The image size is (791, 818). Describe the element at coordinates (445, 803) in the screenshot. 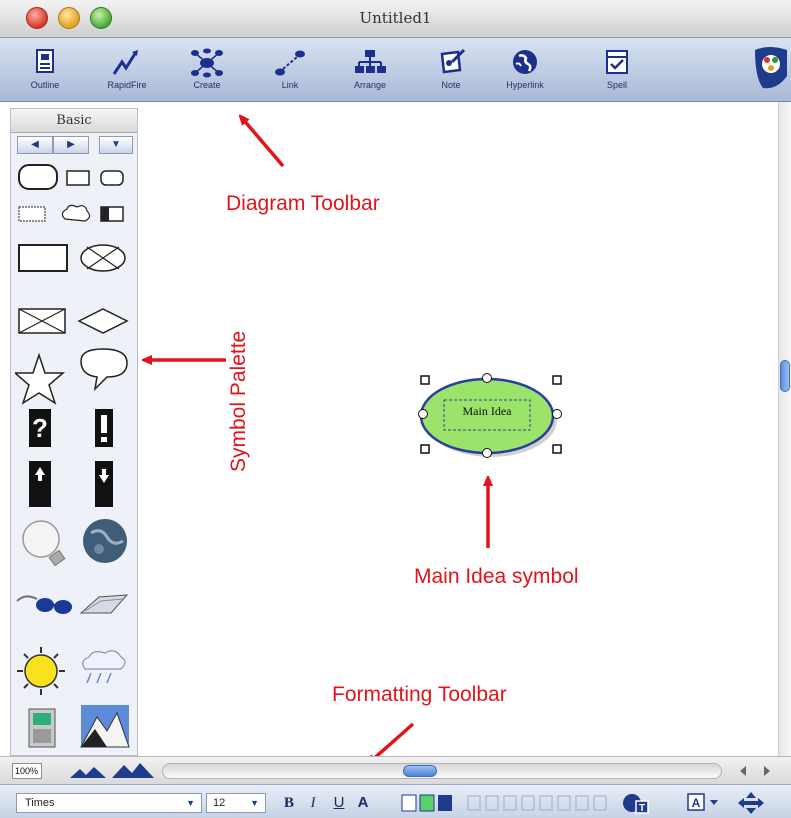

I see `swatch-blue` at that location.